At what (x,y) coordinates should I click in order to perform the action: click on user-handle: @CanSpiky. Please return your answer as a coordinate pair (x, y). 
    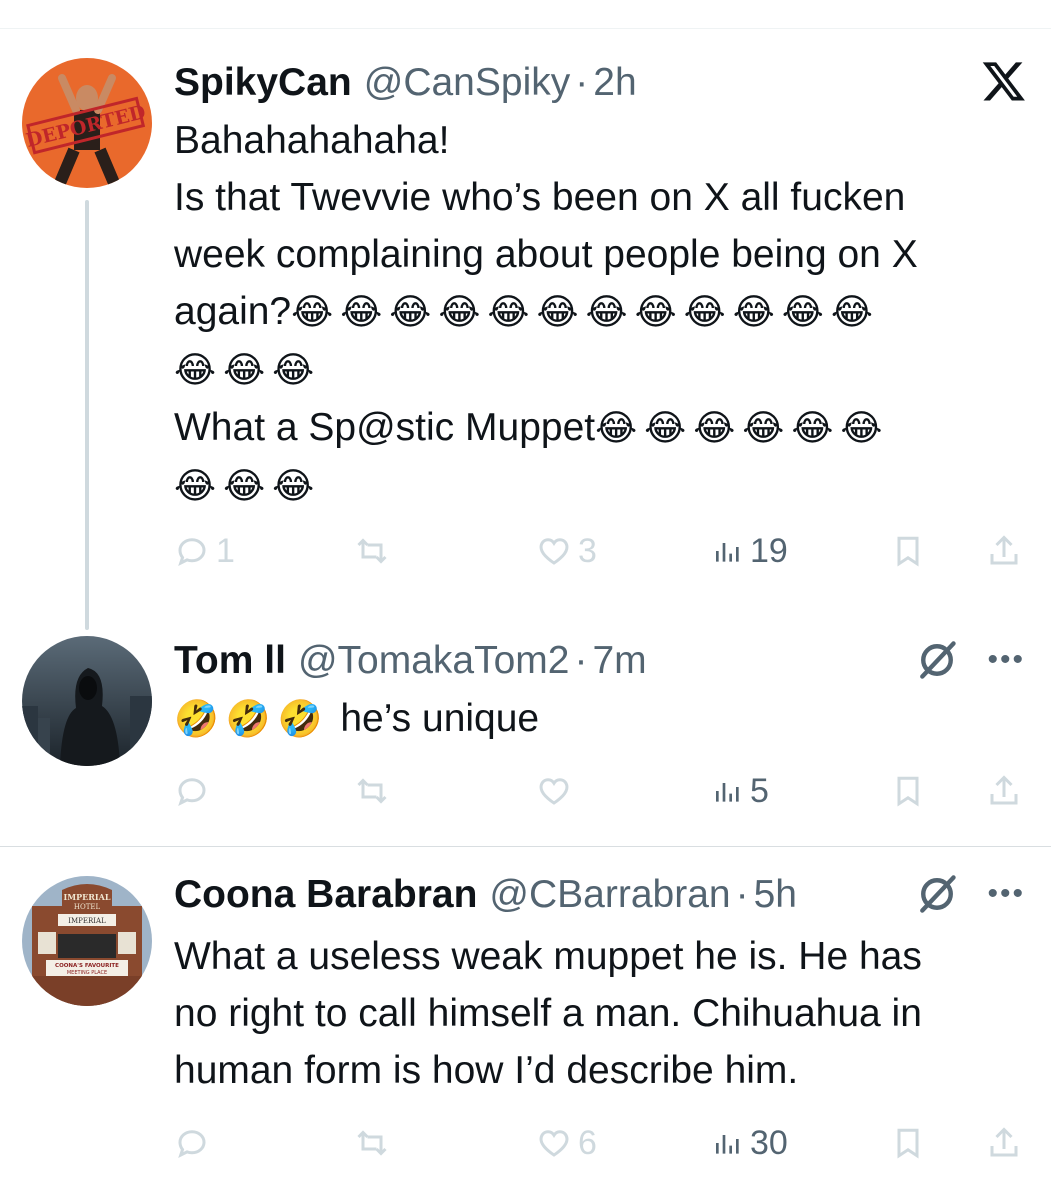
    Looking at the image, I should click on (467, 83).